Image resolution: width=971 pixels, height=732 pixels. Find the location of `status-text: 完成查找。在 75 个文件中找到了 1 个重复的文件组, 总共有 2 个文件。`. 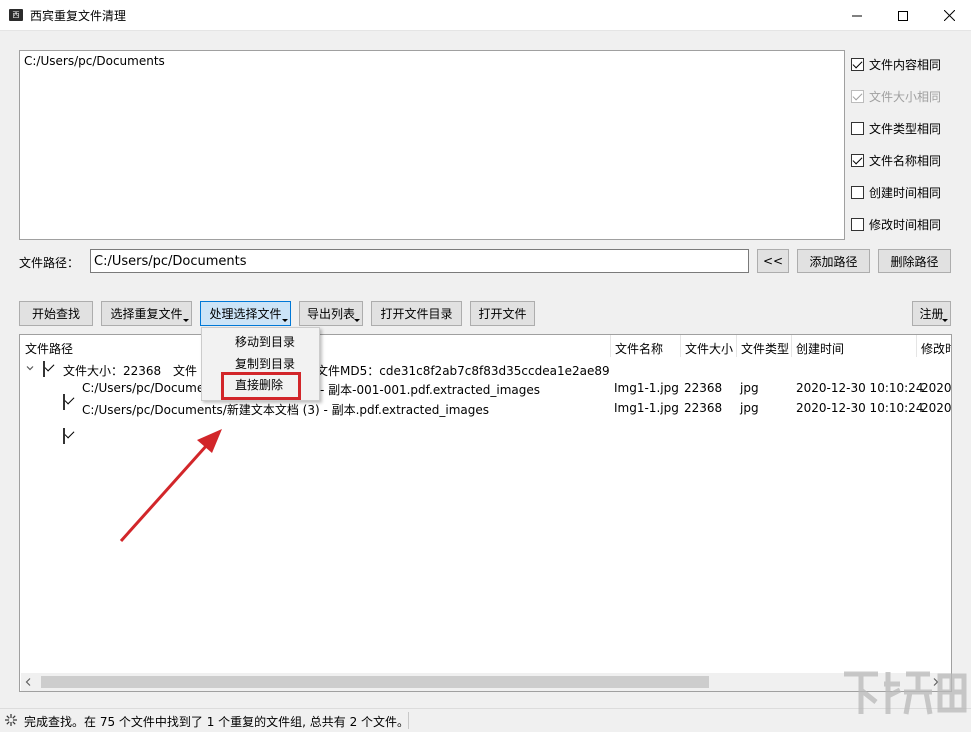

status-text: 完成查找。在 75 个文件中找到了 1 个重复的文件组, 总共有 2 个文件。 is located at coordinates (217, 722).